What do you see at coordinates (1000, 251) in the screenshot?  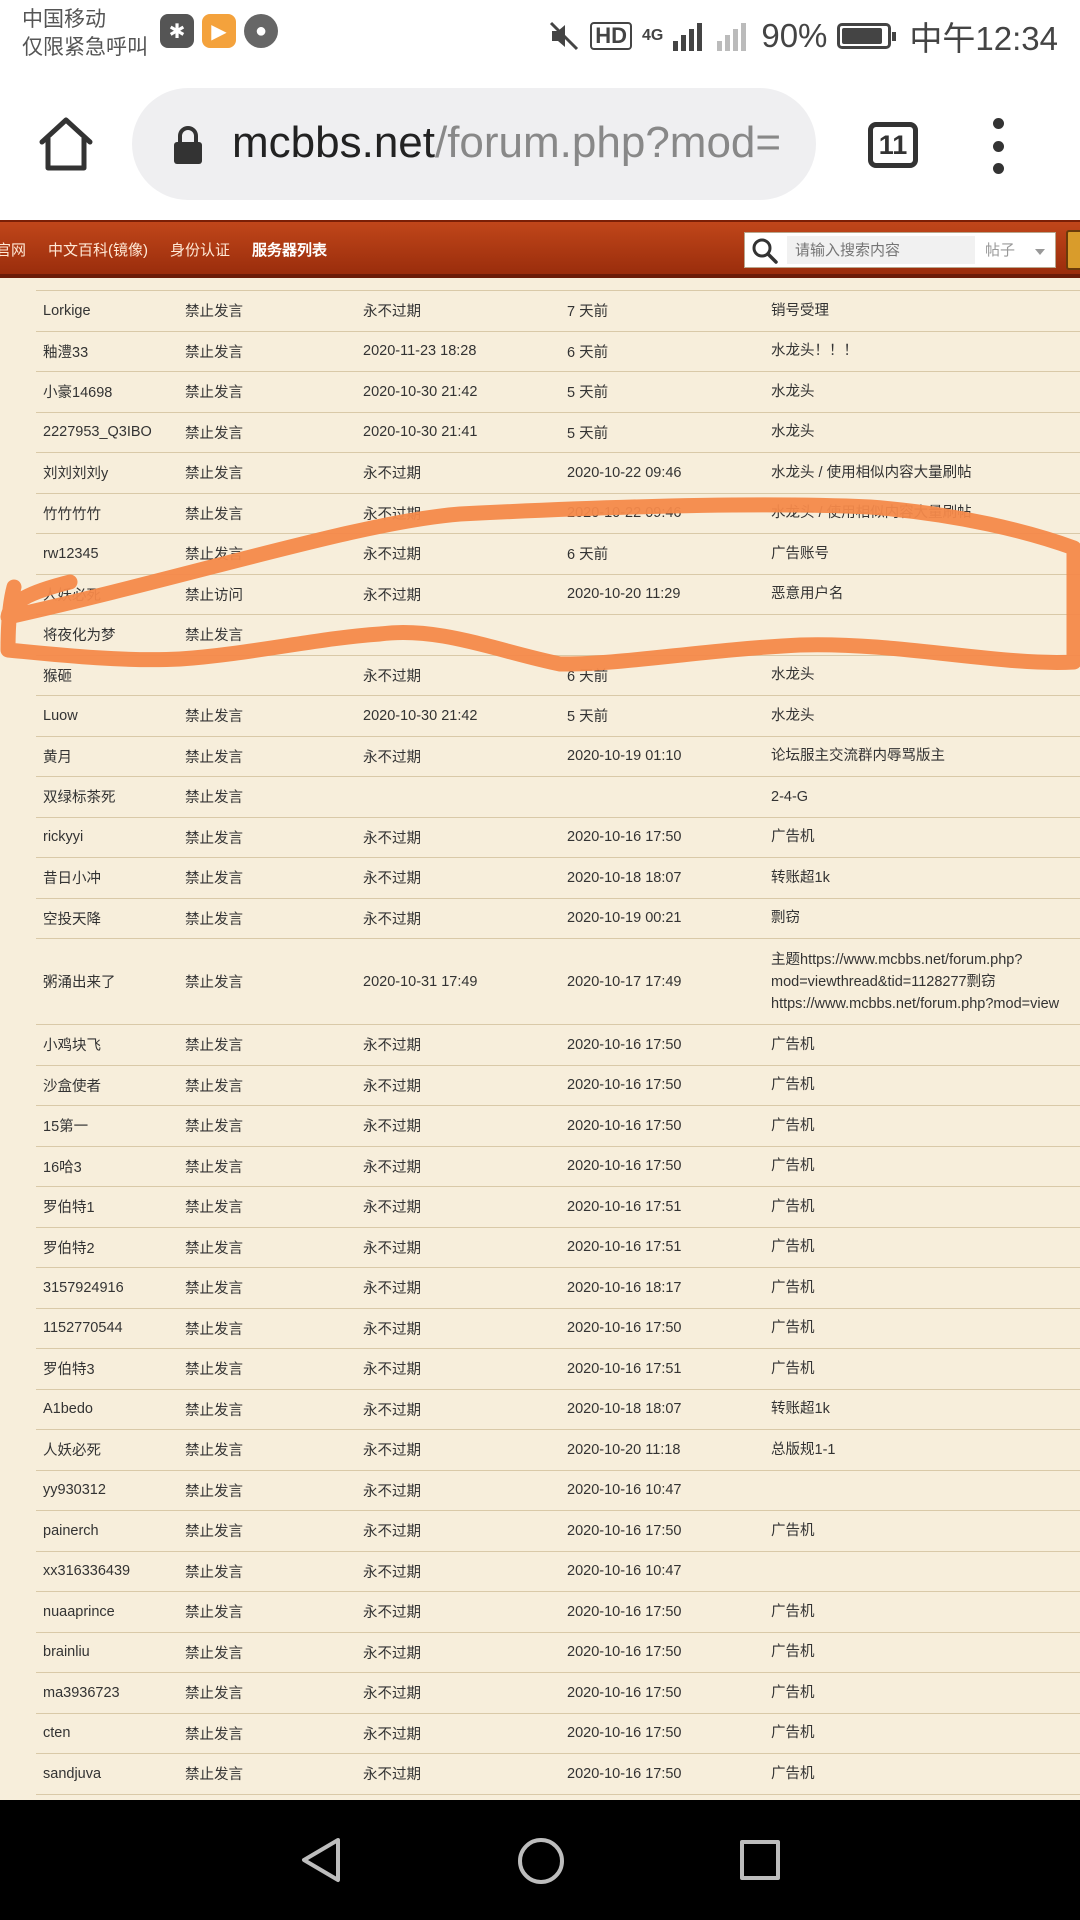 I see `search-type-select: 帖子` at bounding box center [1000, 251].